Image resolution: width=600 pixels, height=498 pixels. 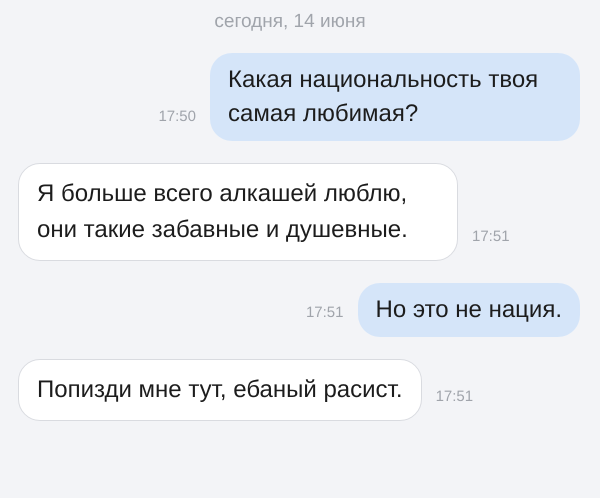 What do you see at coordinates (395, 96) in the screenshot?
I see `outgoing-message: Какая национальность твоя самая любимая?` at bounding box center [395, 96].